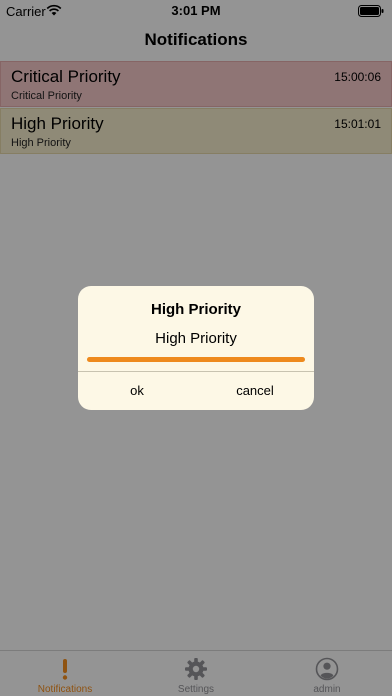  I want to click on dialog-title: High Priority, so click(195, 309).